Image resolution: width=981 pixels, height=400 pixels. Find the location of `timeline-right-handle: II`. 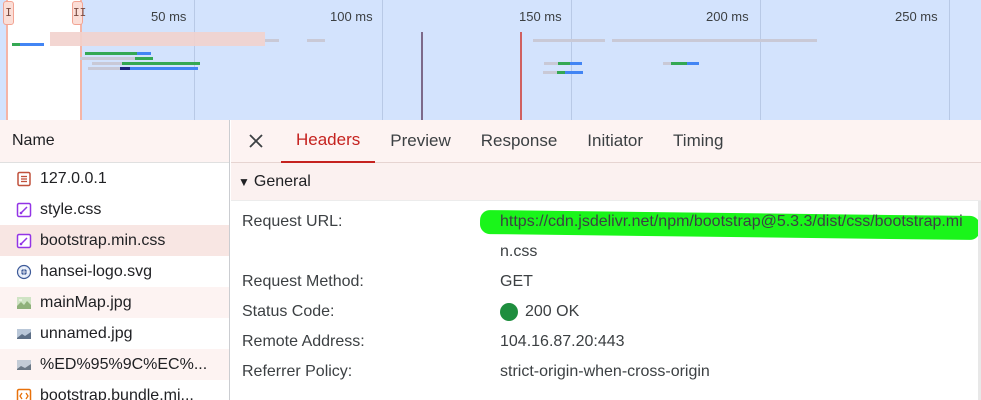

timeline-right-handle: II is located at coordinates (79, 13).